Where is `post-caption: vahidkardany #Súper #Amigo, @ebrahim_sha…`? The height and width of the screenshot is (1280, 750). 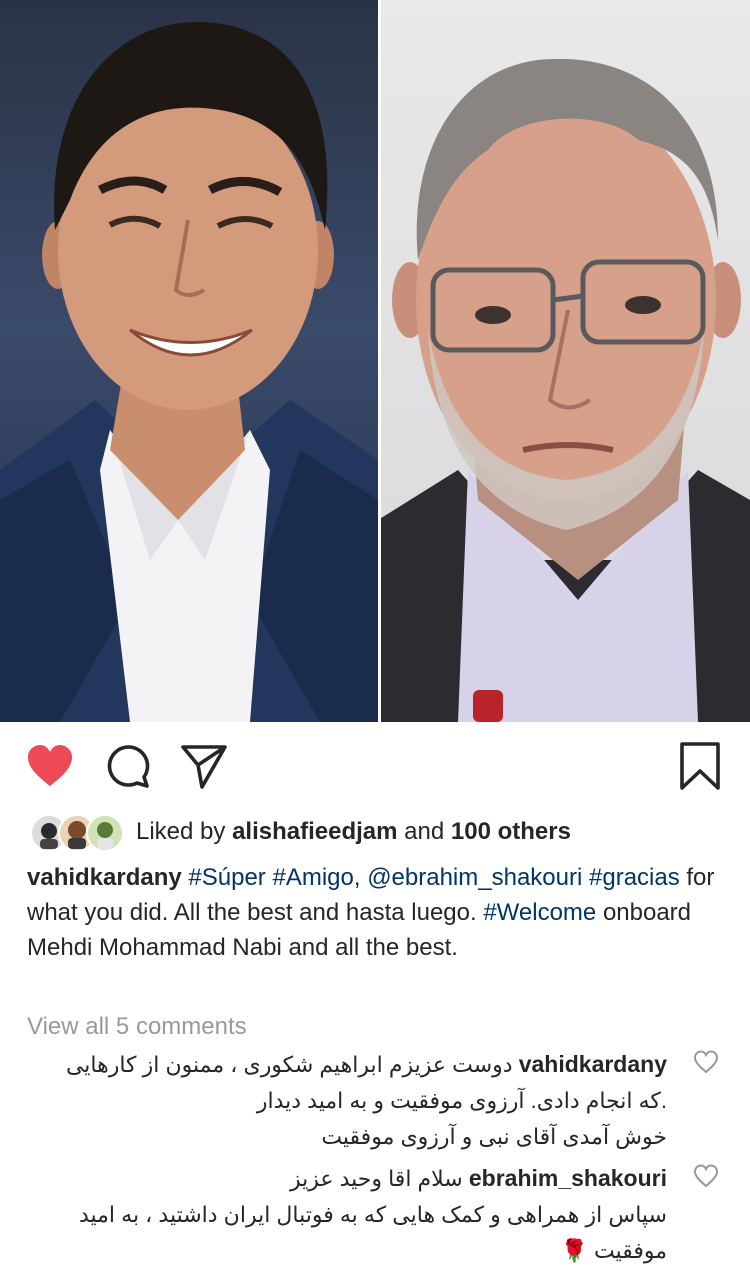 post-caption: vahidkardany #Súper #Amigo, @ebrahim_sha… is located at coordinates (377, 912).